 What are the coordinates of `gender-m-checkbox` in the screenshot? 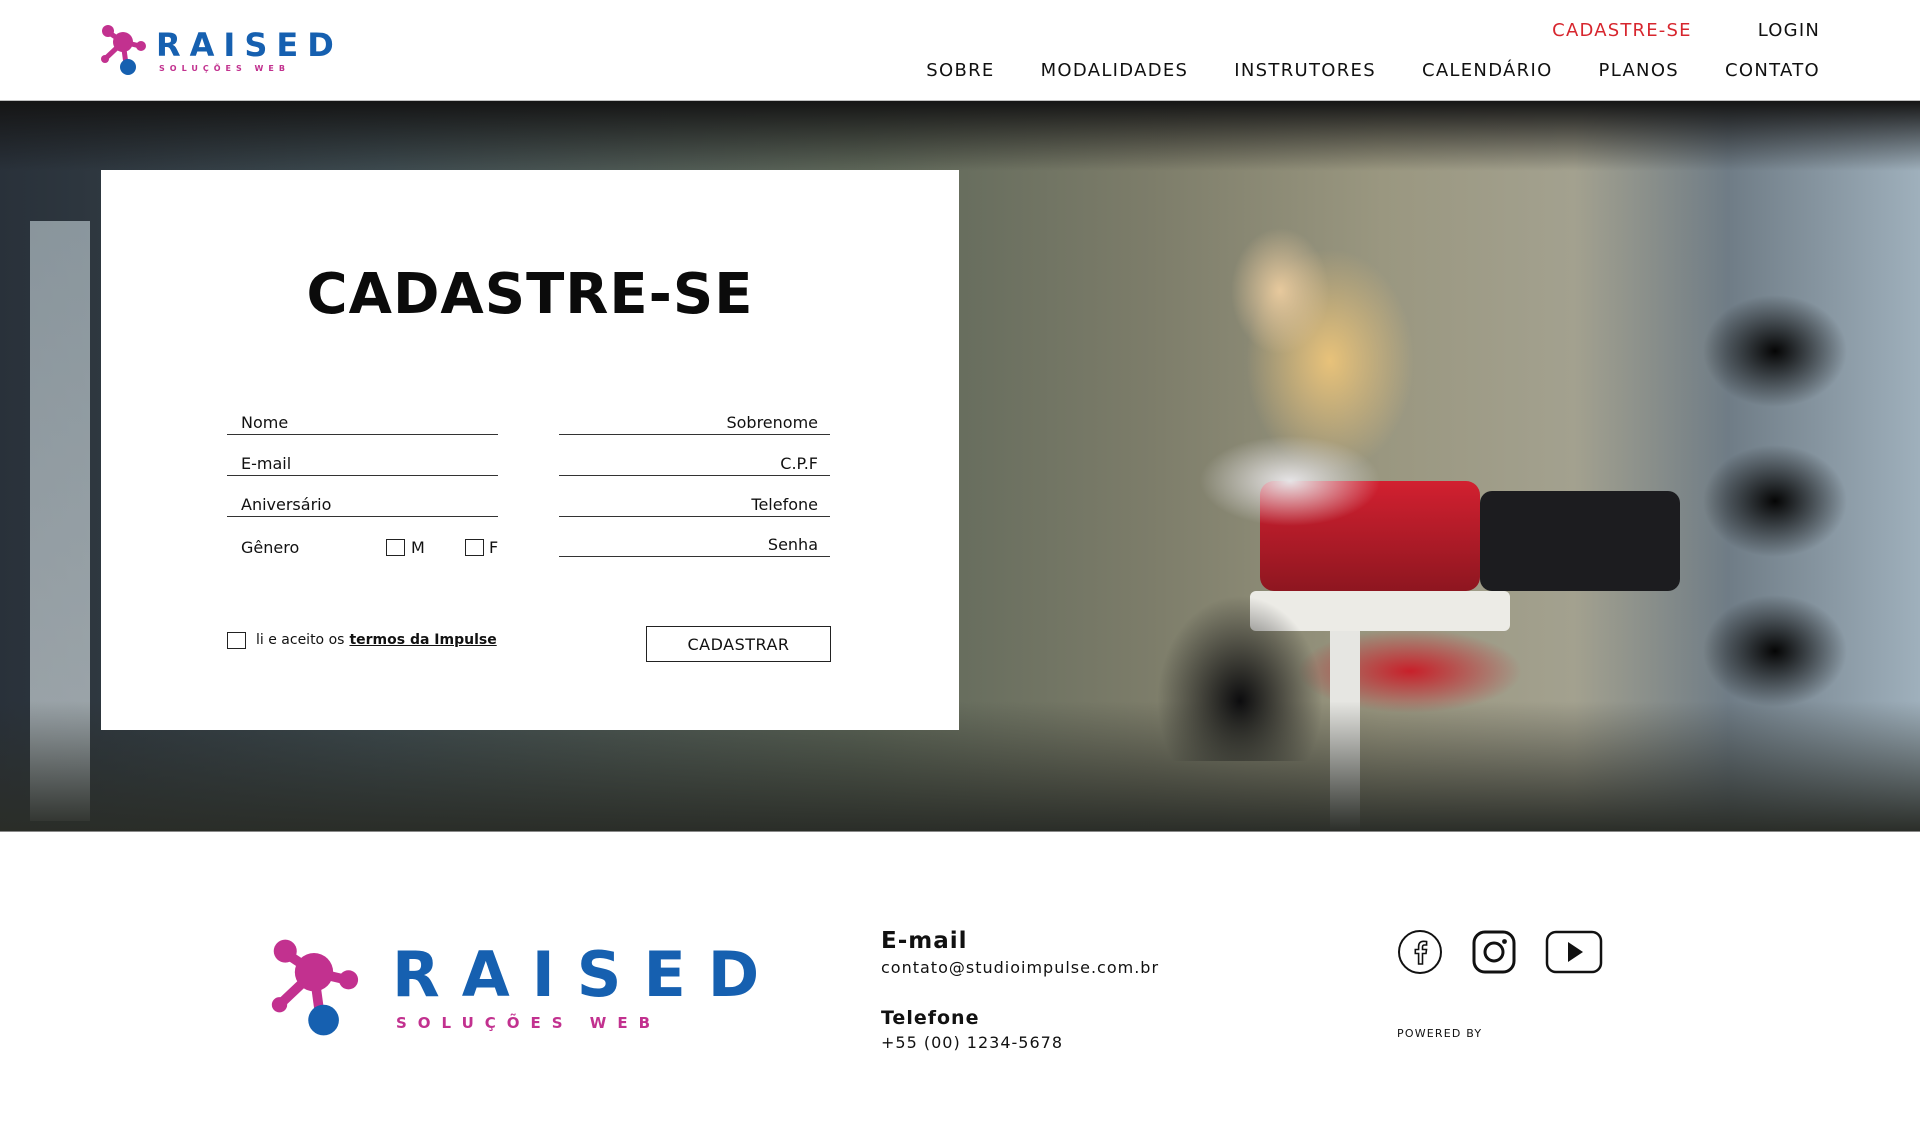 It's located at (395, 547).